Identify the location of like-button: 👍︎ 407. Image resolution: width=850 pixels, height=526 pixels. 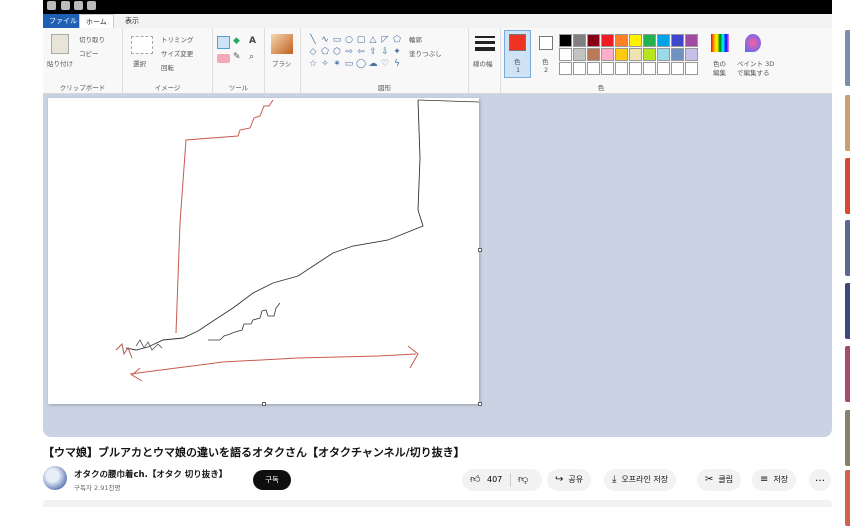
(486, 480).